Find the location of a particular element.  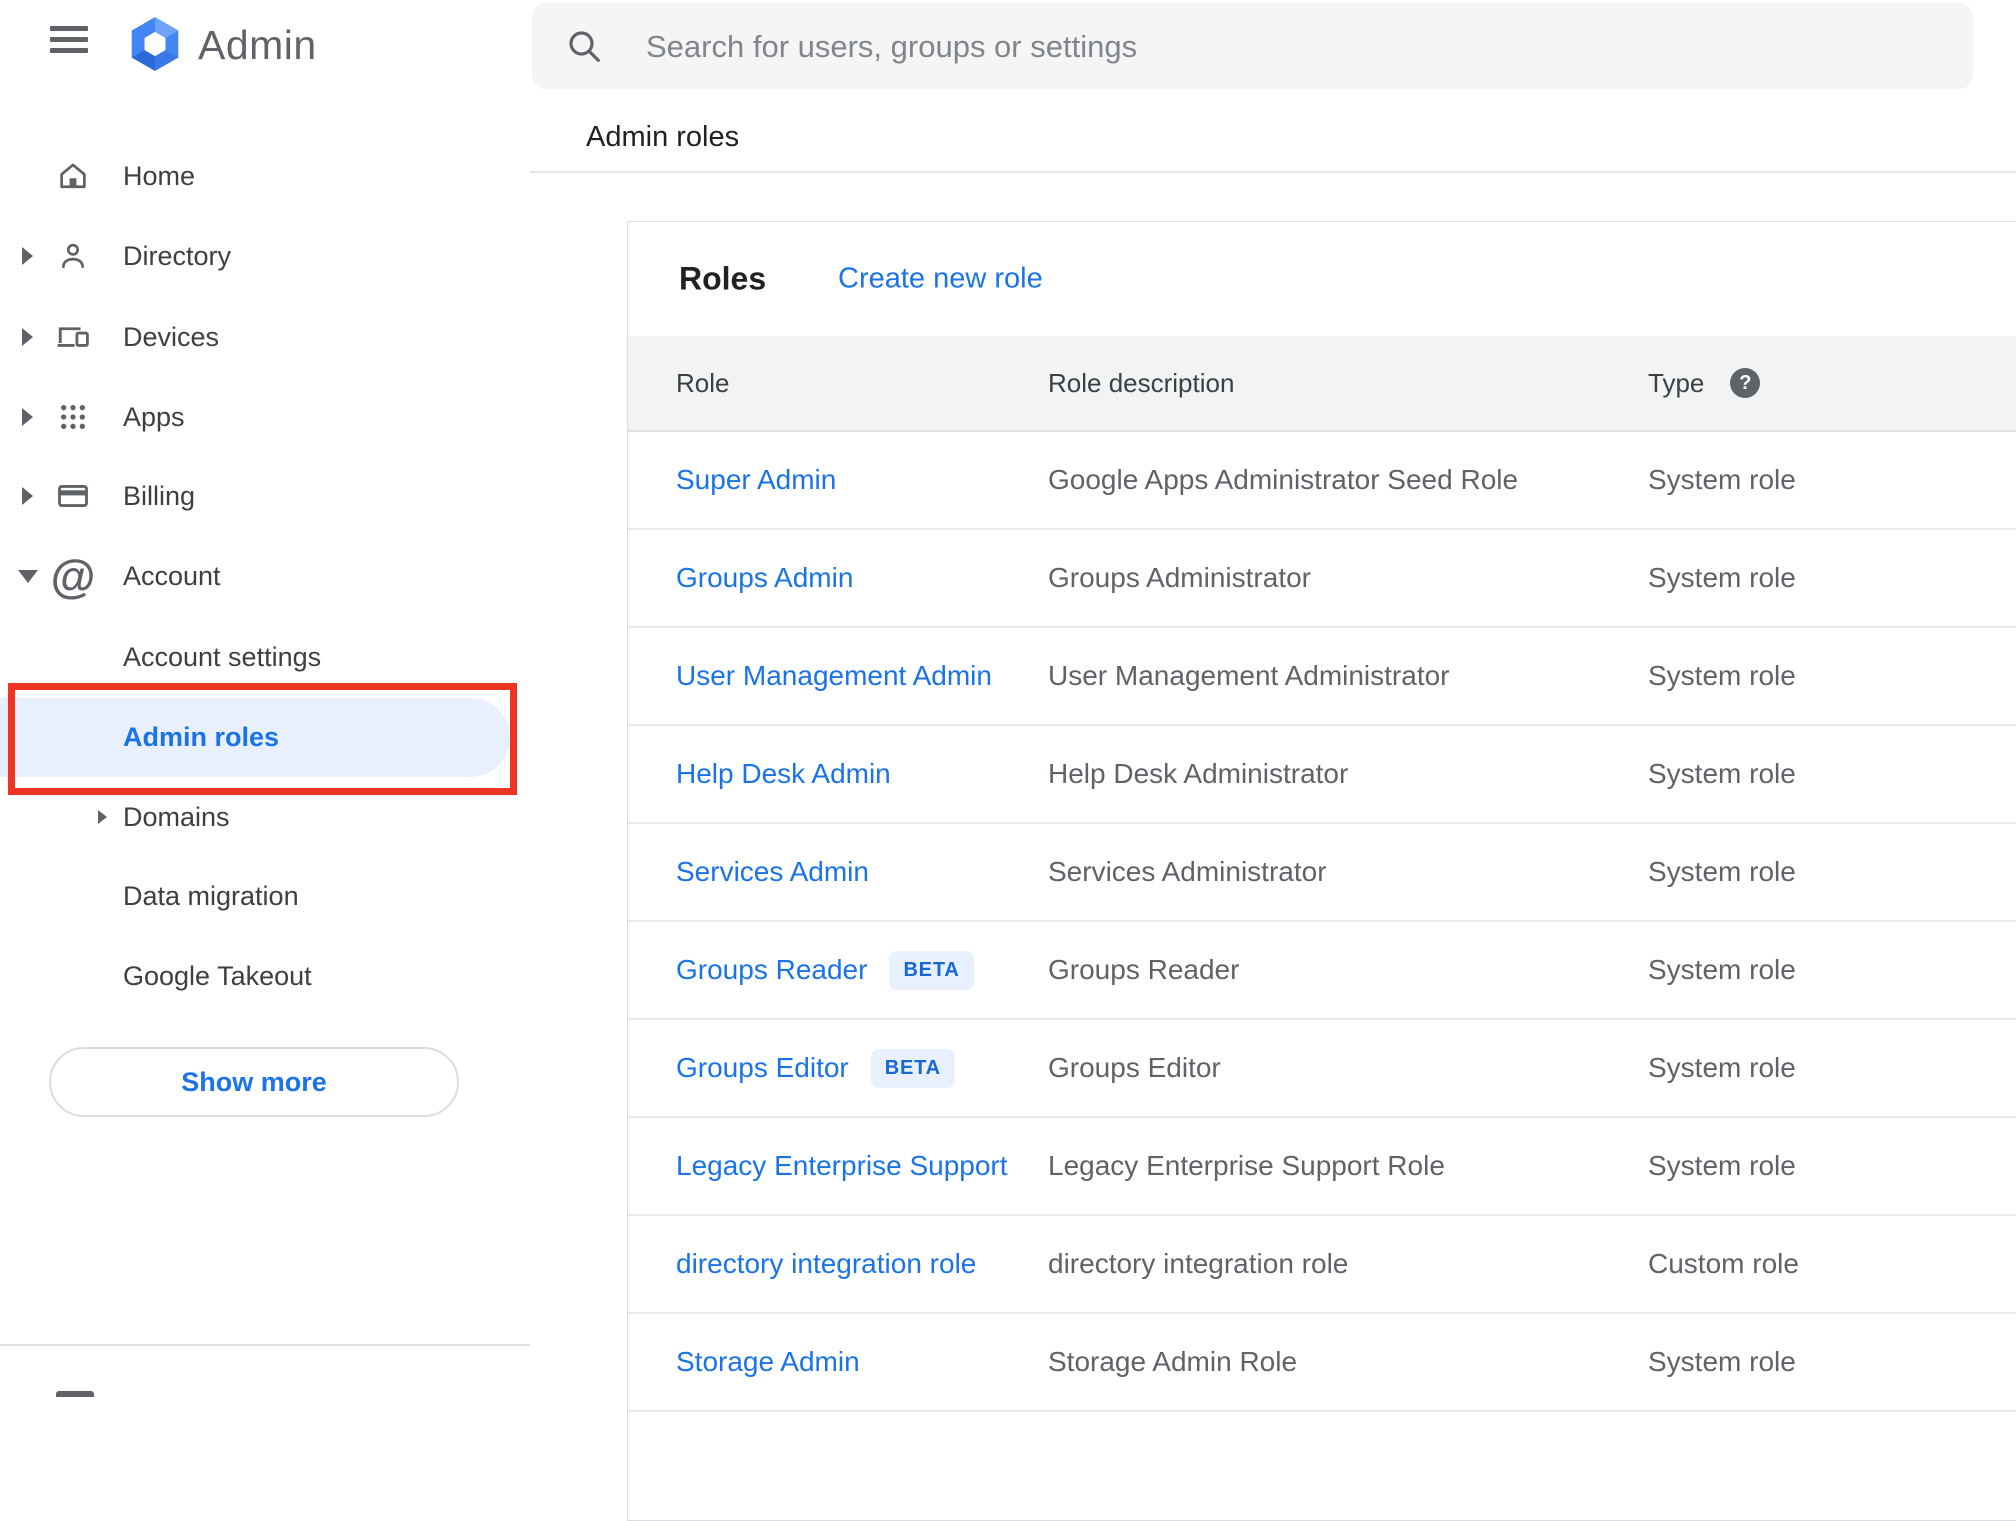

search-bar is located at coordinates (1252, 47).